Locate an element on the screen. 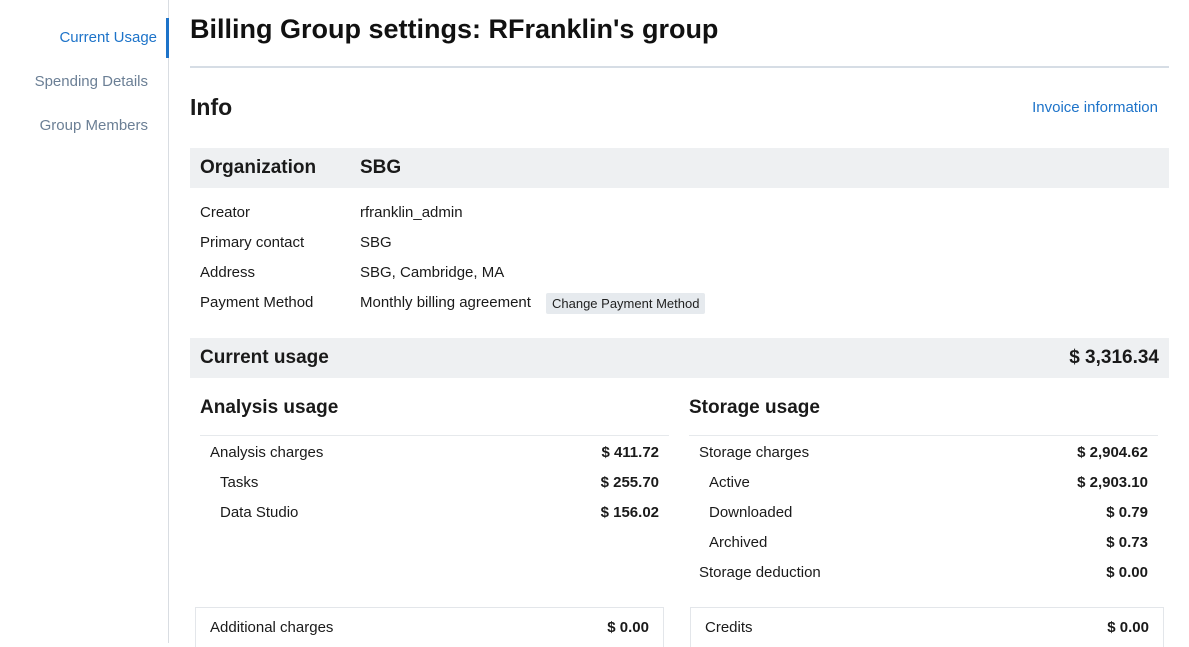 Image resolution: width=1189 pixels, height=647 pixels. additional-charges-label: Additional charges is located at coordinates (272, 627).